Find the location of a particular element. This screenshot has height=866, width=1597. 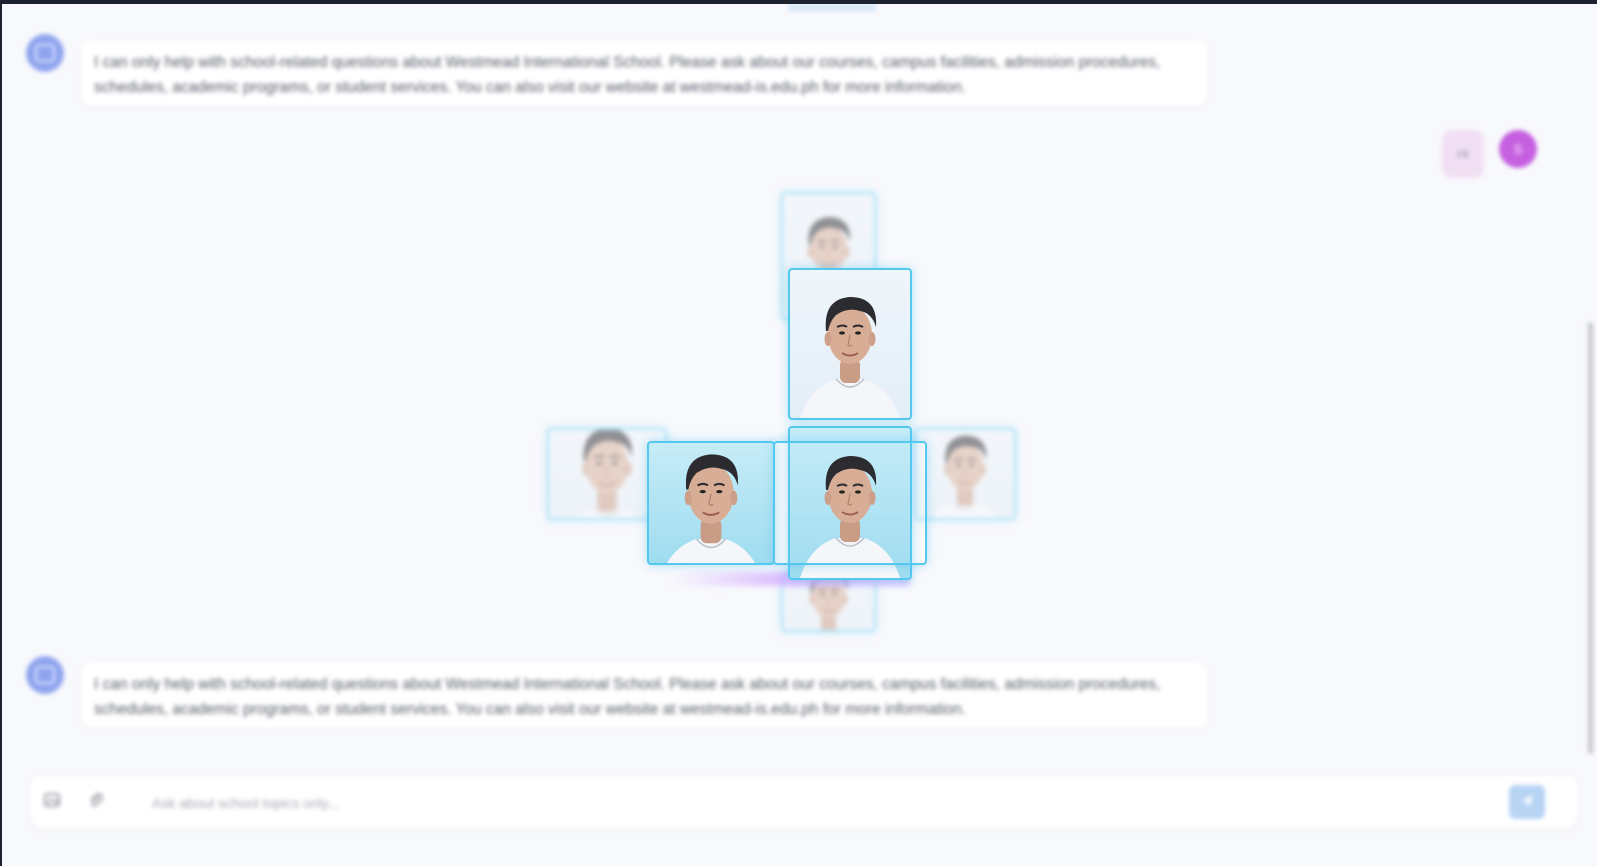

photo-card-top is located at coordinates (850, 344).